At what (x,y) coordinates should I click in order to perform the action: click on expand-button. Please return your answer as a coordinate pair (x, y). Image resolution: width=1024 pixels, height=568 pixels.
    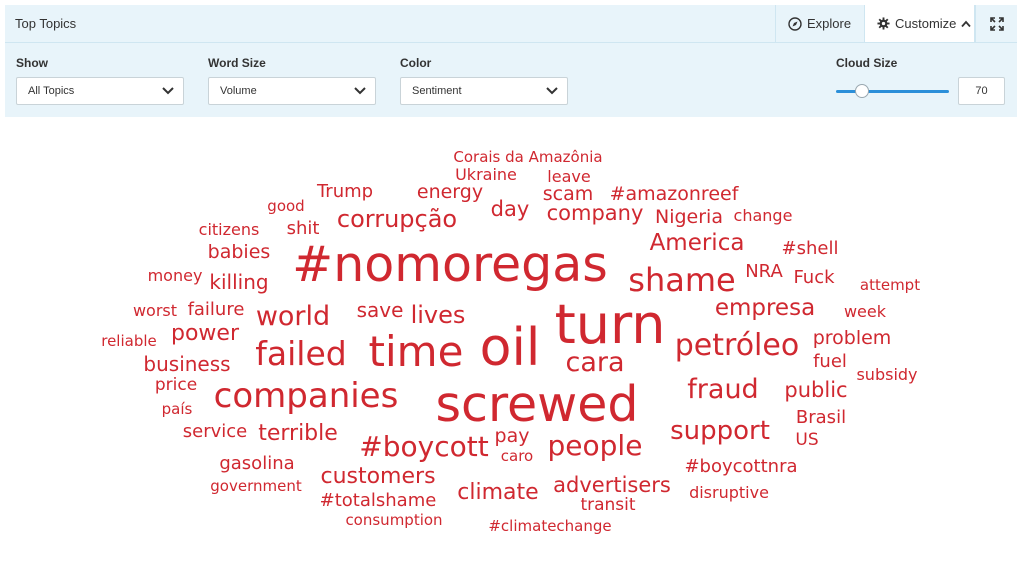
    Looking at the image, I should click on (996, 23).